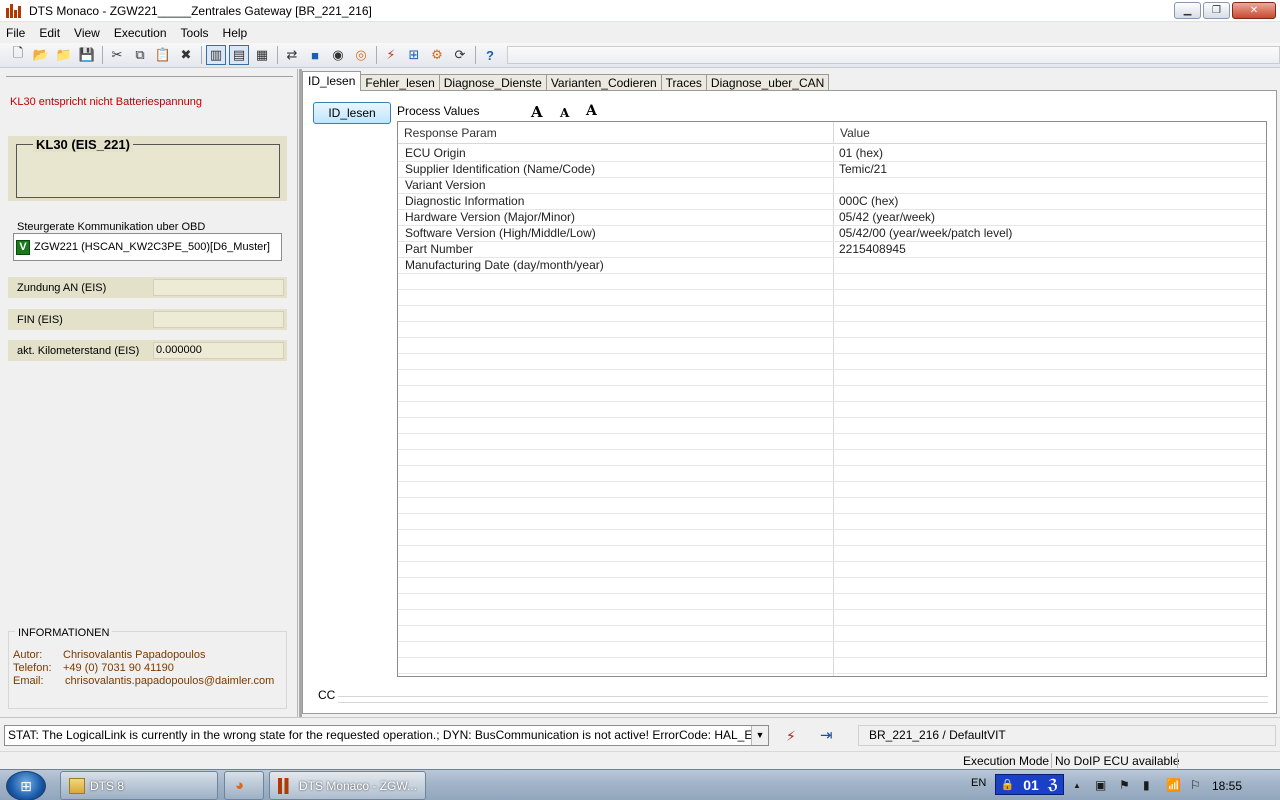 Image resolution: width=1280 pixels, height=800 pixels. Describe the element at coordinates (767, 82) in the screenshot. I see `tab-diagnose-uber-can: Diagnose_uber_CAN` at that location.